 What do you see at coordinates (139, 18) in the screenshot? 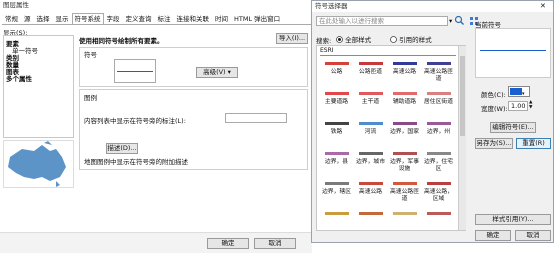
I see `tab-definition-query: 定义查询` at bounding box center [139, 18].